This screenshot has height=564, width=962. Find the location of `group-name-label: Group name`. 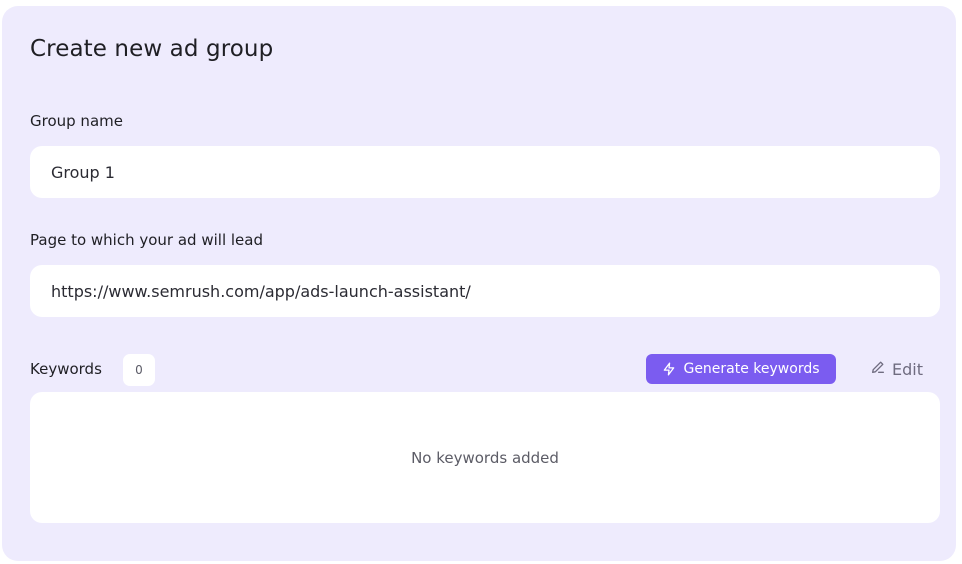

group-name-label: Group name is located at coordinates (76, 121).